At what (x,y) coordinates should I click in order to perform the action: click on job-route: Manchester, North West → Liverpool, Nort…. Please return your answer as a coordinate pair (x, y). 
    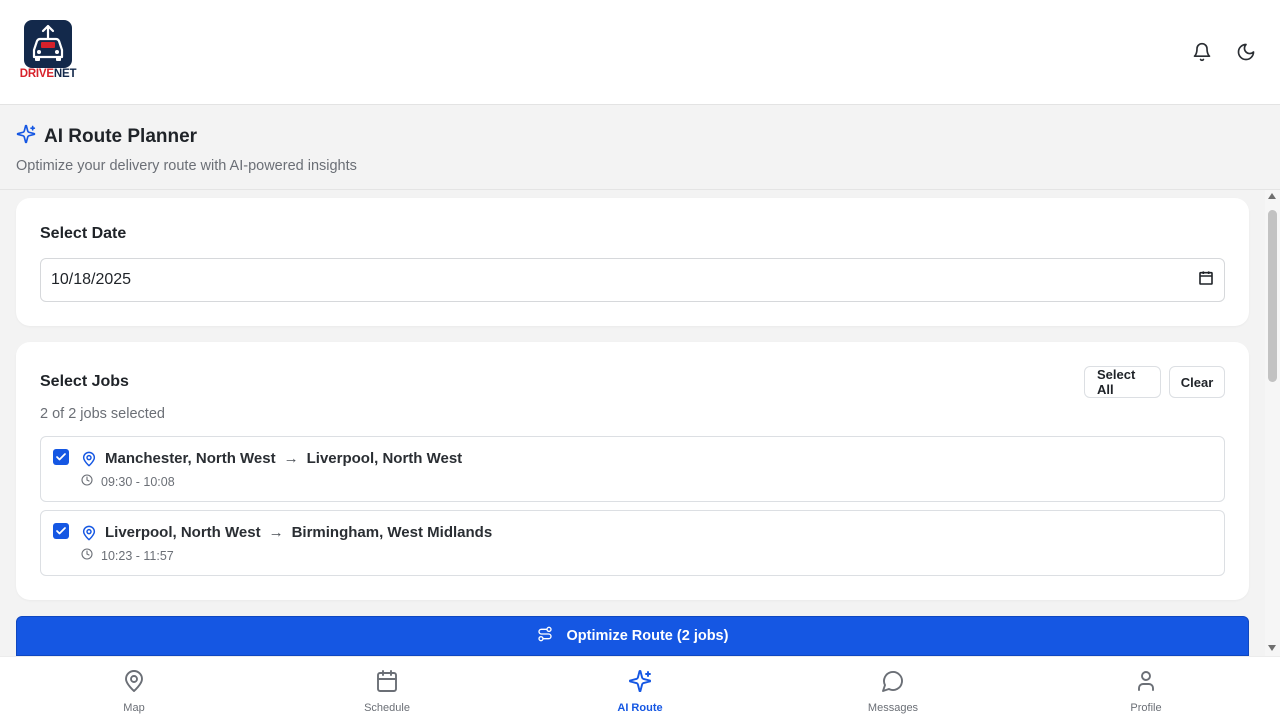
    Looking at the image, I should click on (283, 458).